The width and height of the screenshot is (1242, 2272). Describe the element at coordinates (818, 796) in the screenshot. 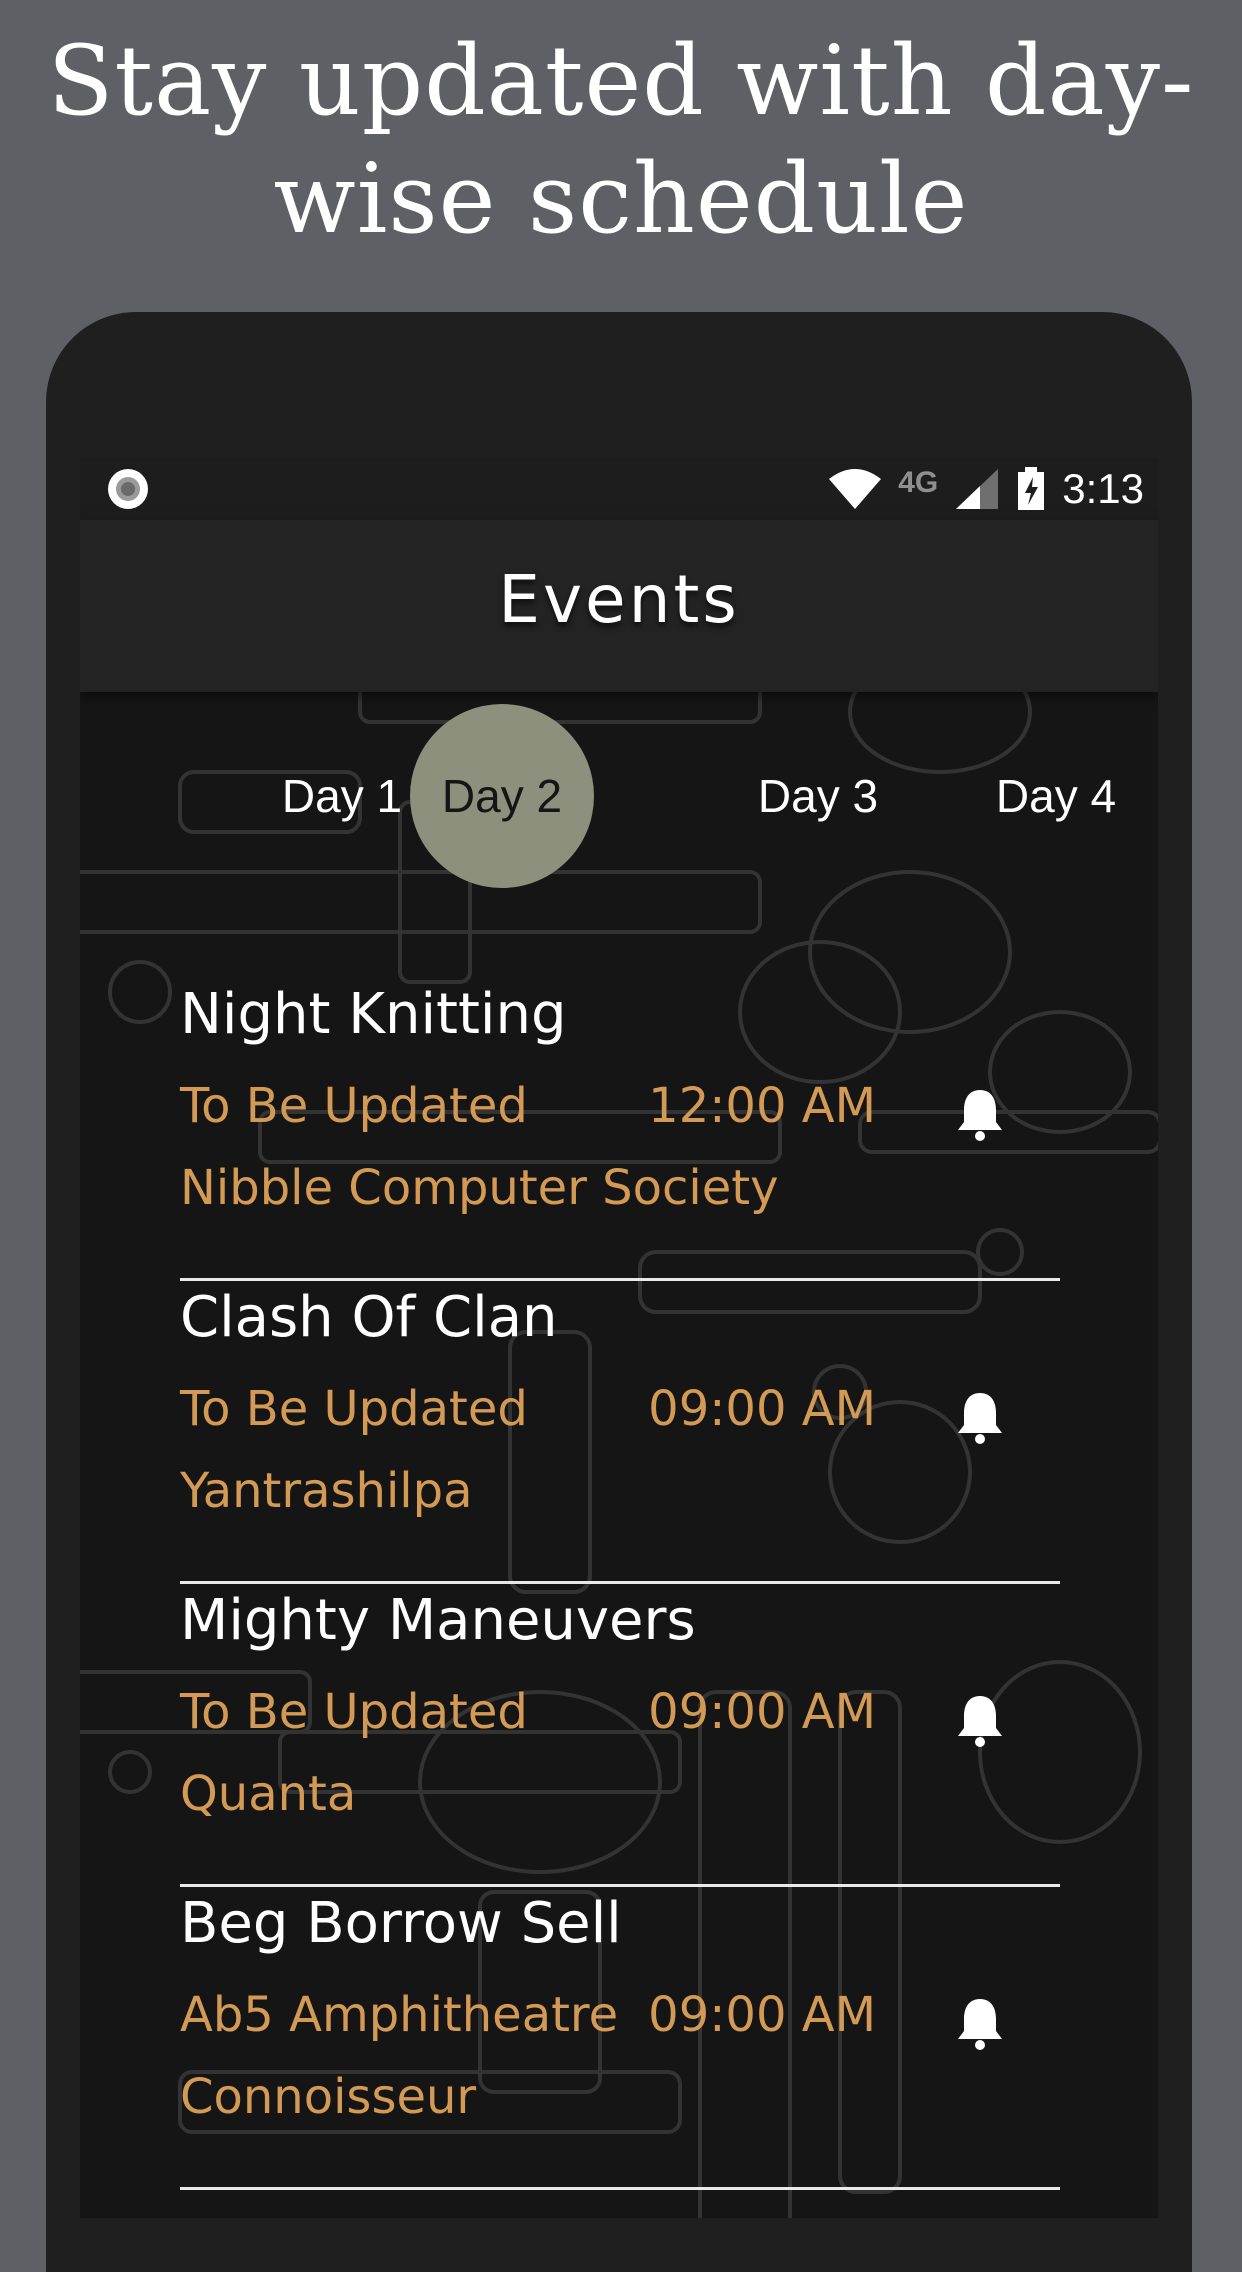

I see `tab-day-3: Day 3` at that location.